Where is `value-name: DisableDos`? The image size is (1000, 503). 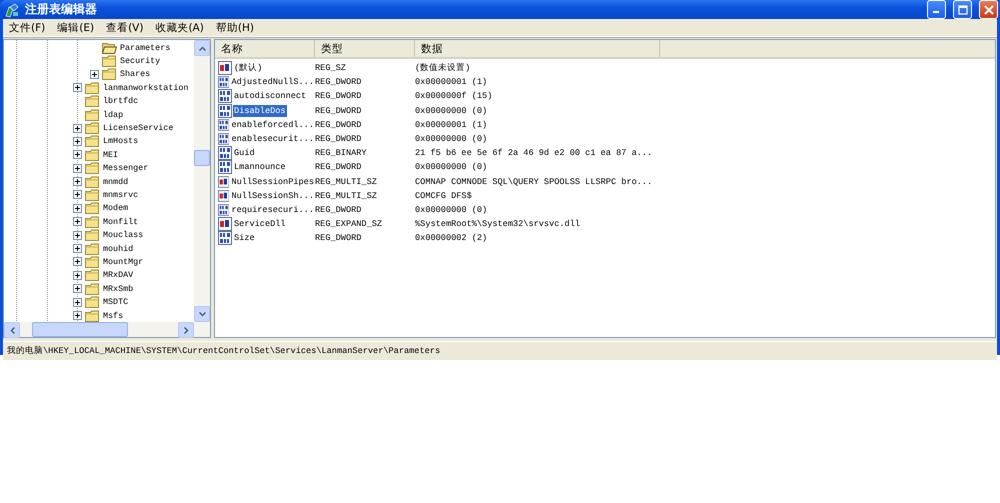
value-name: DisableDos is located at coordinates (260, 110).